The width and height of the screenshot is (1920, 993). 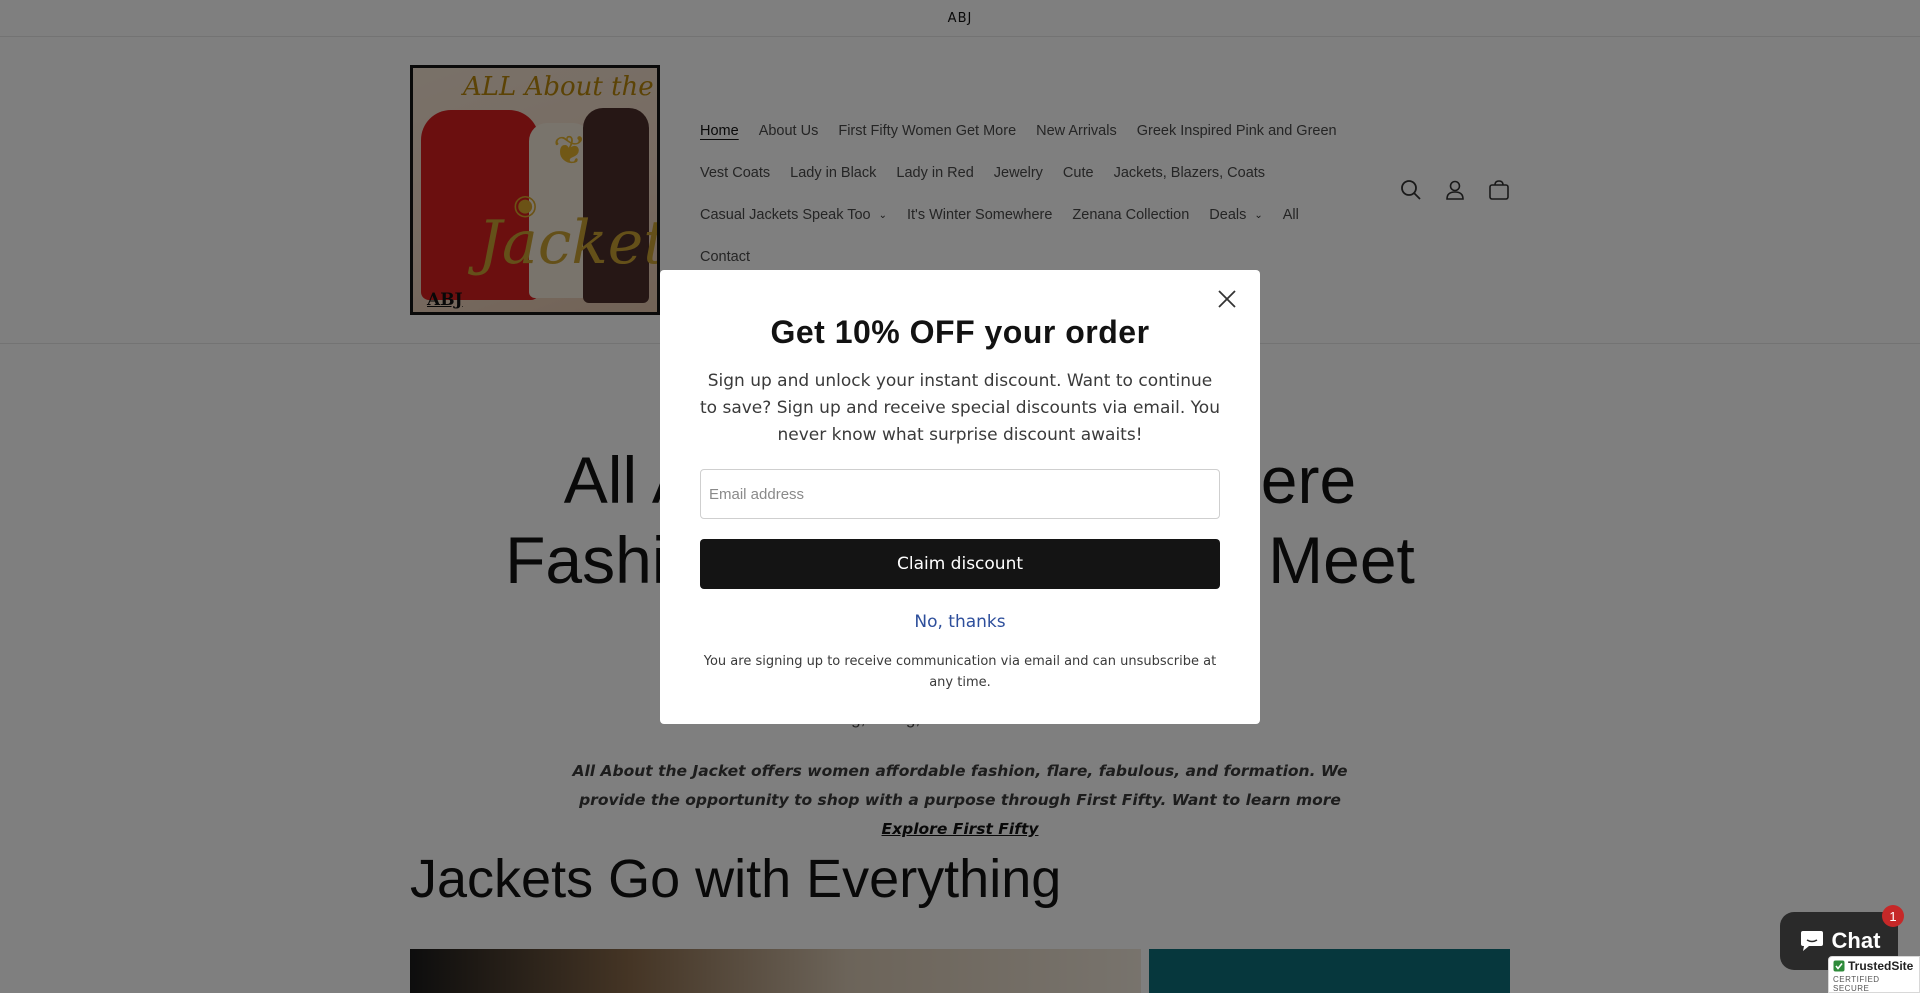 I want to click on checkmark-icon, so click(x=1839, y=966).